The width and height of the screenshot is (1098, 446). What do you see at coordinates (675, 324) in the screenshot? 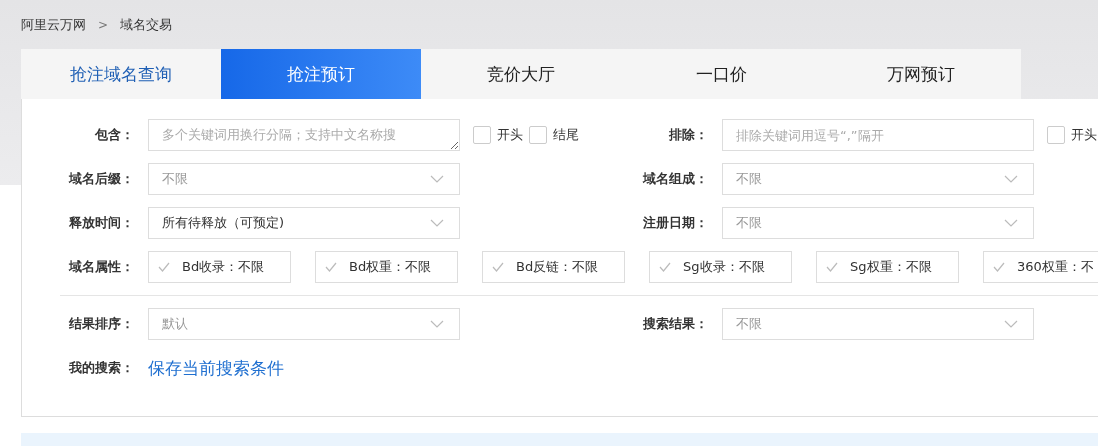
I see `field-label: 搜索结果：` at bounding box center [675, 324].